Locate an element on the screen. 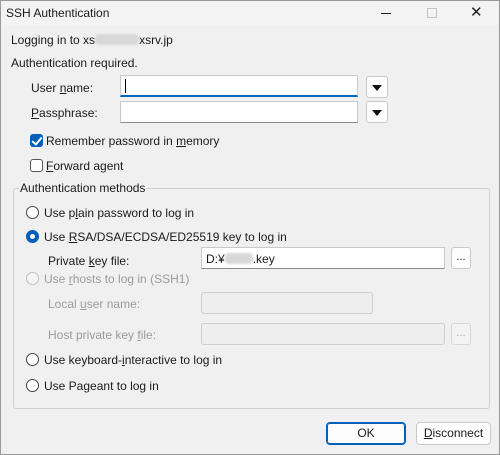  minimize-button is located at coordinates (386, 13).